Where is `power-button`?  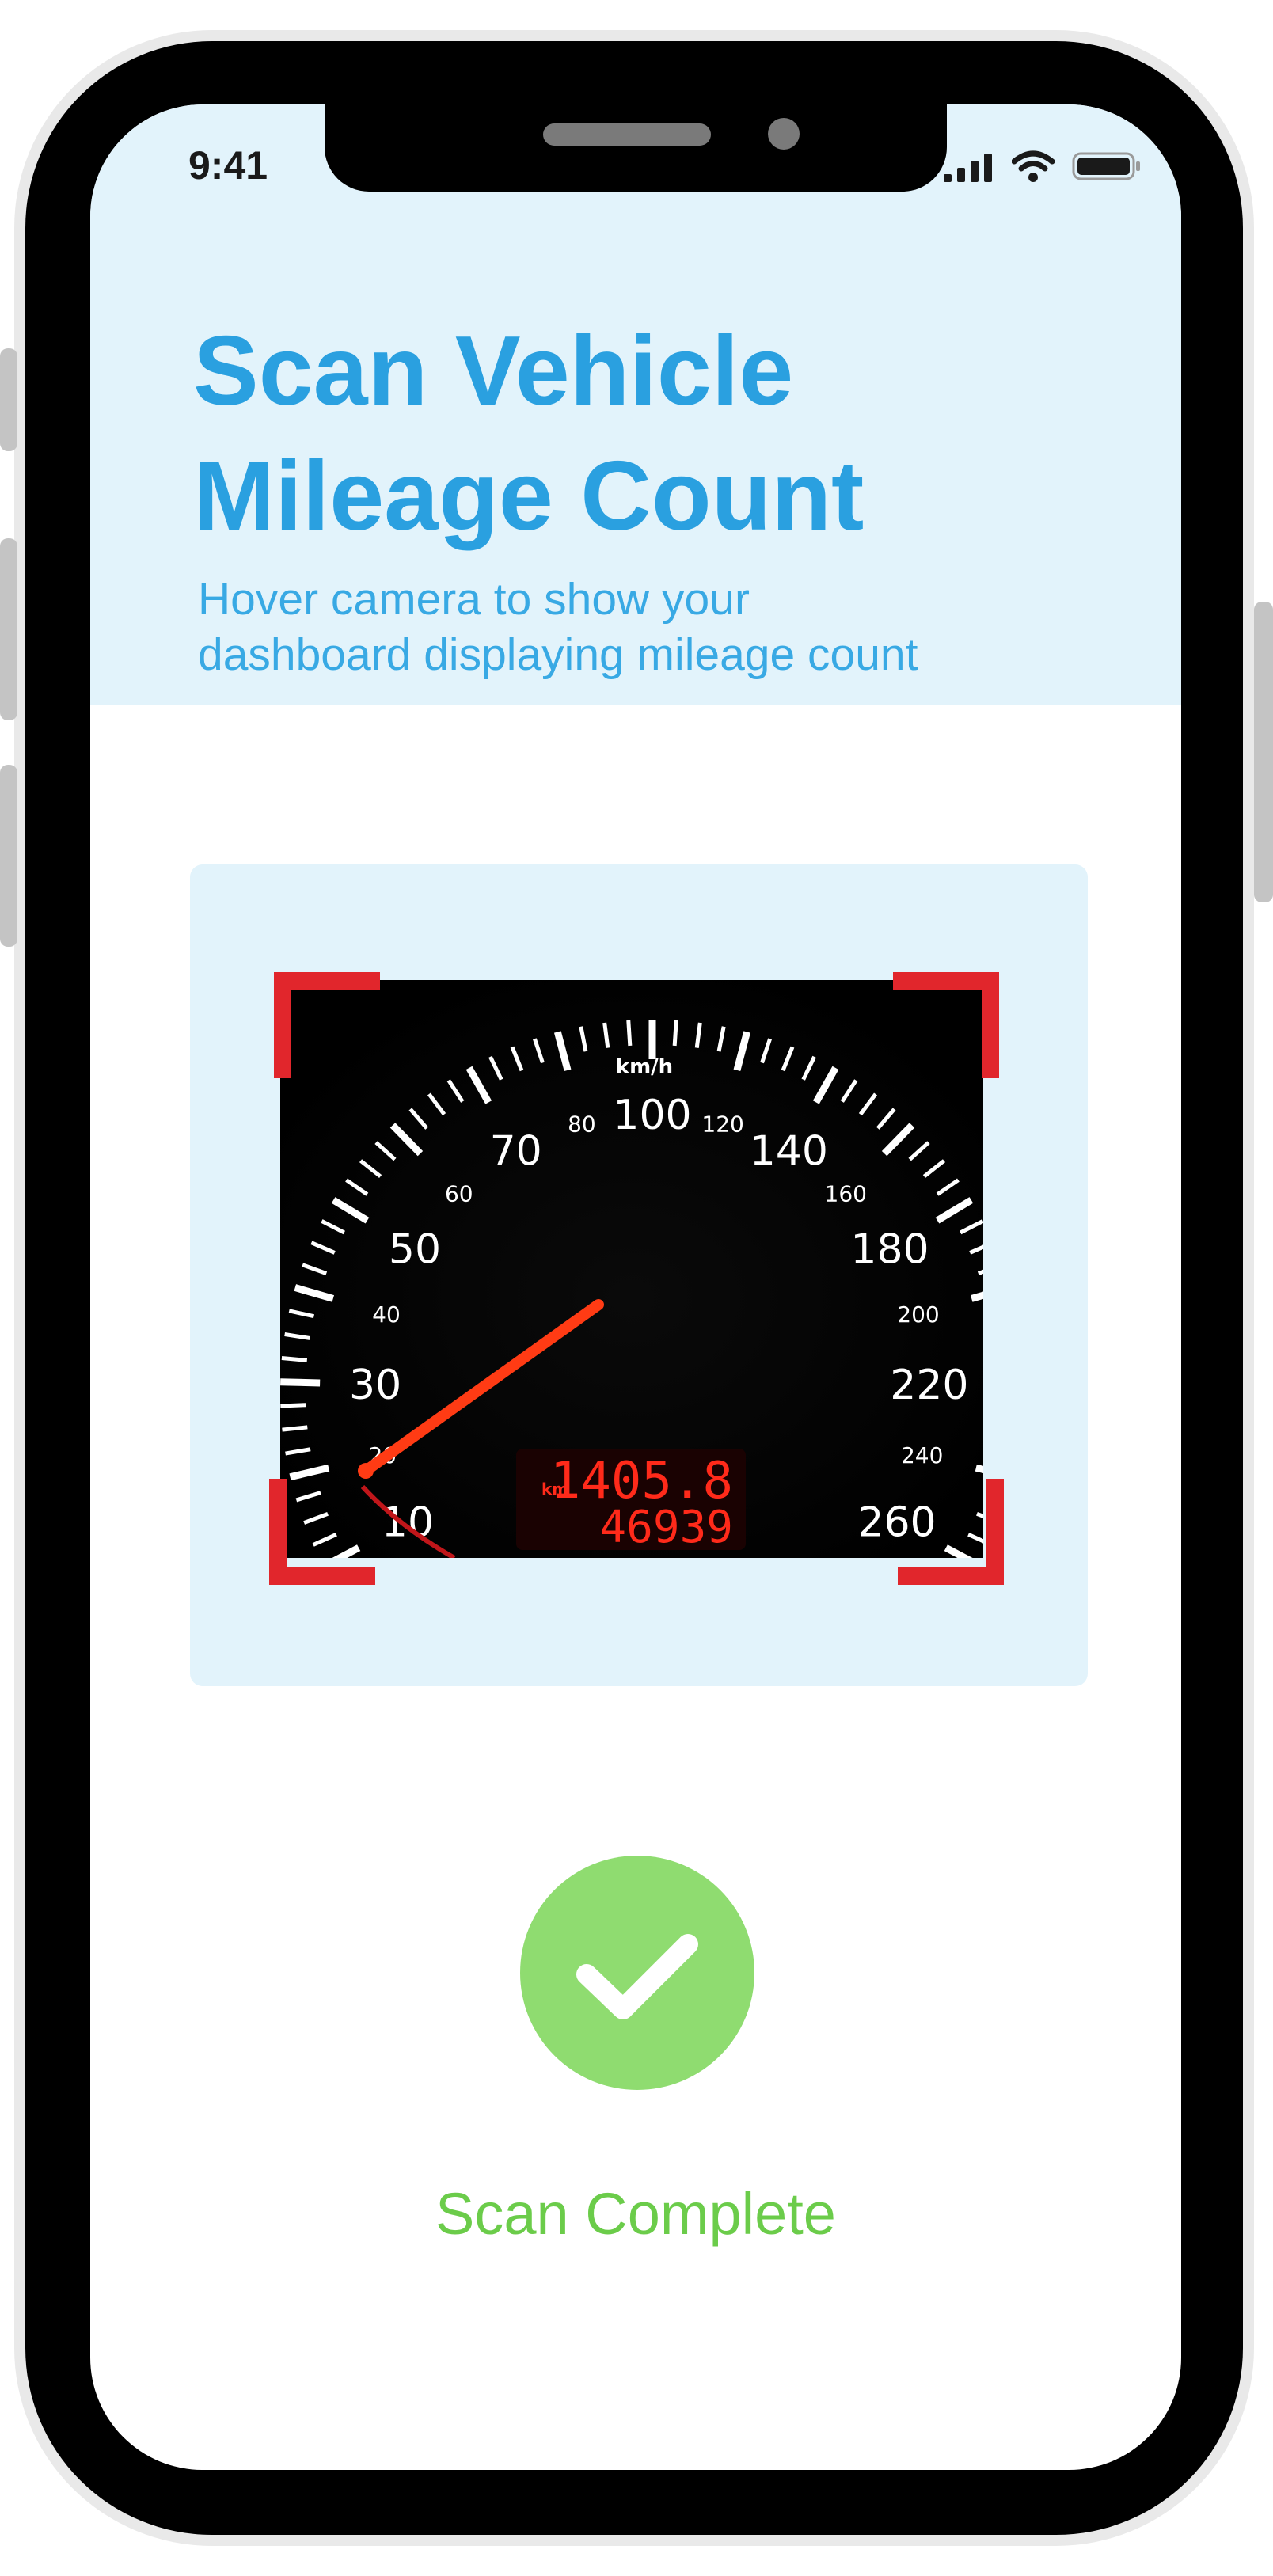
power-button is located at coordinates (1263, 752).